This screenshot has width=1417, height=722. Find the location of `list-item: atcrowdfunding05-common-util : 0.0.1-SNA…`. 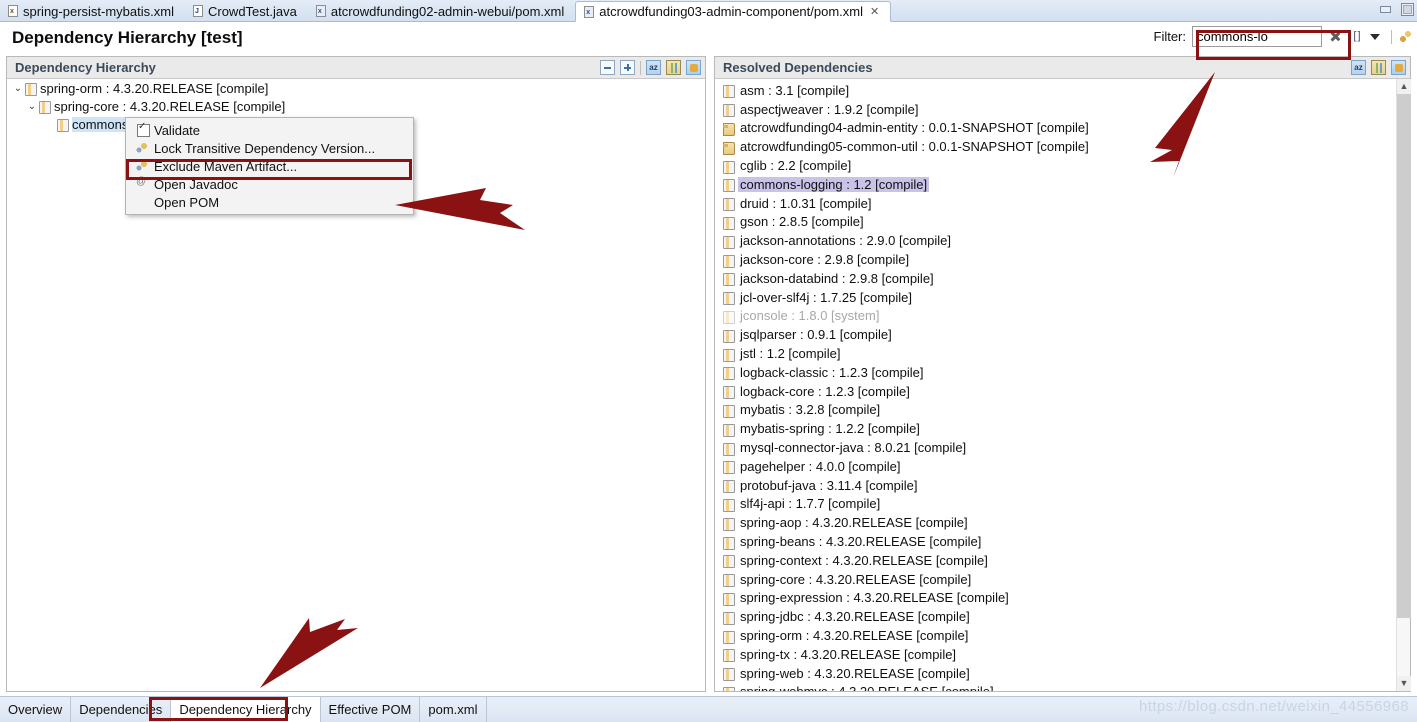

list-item: atcrowdfunding05-common-util : 0.0.1-SNA… is located at coordinates (1055, 146).